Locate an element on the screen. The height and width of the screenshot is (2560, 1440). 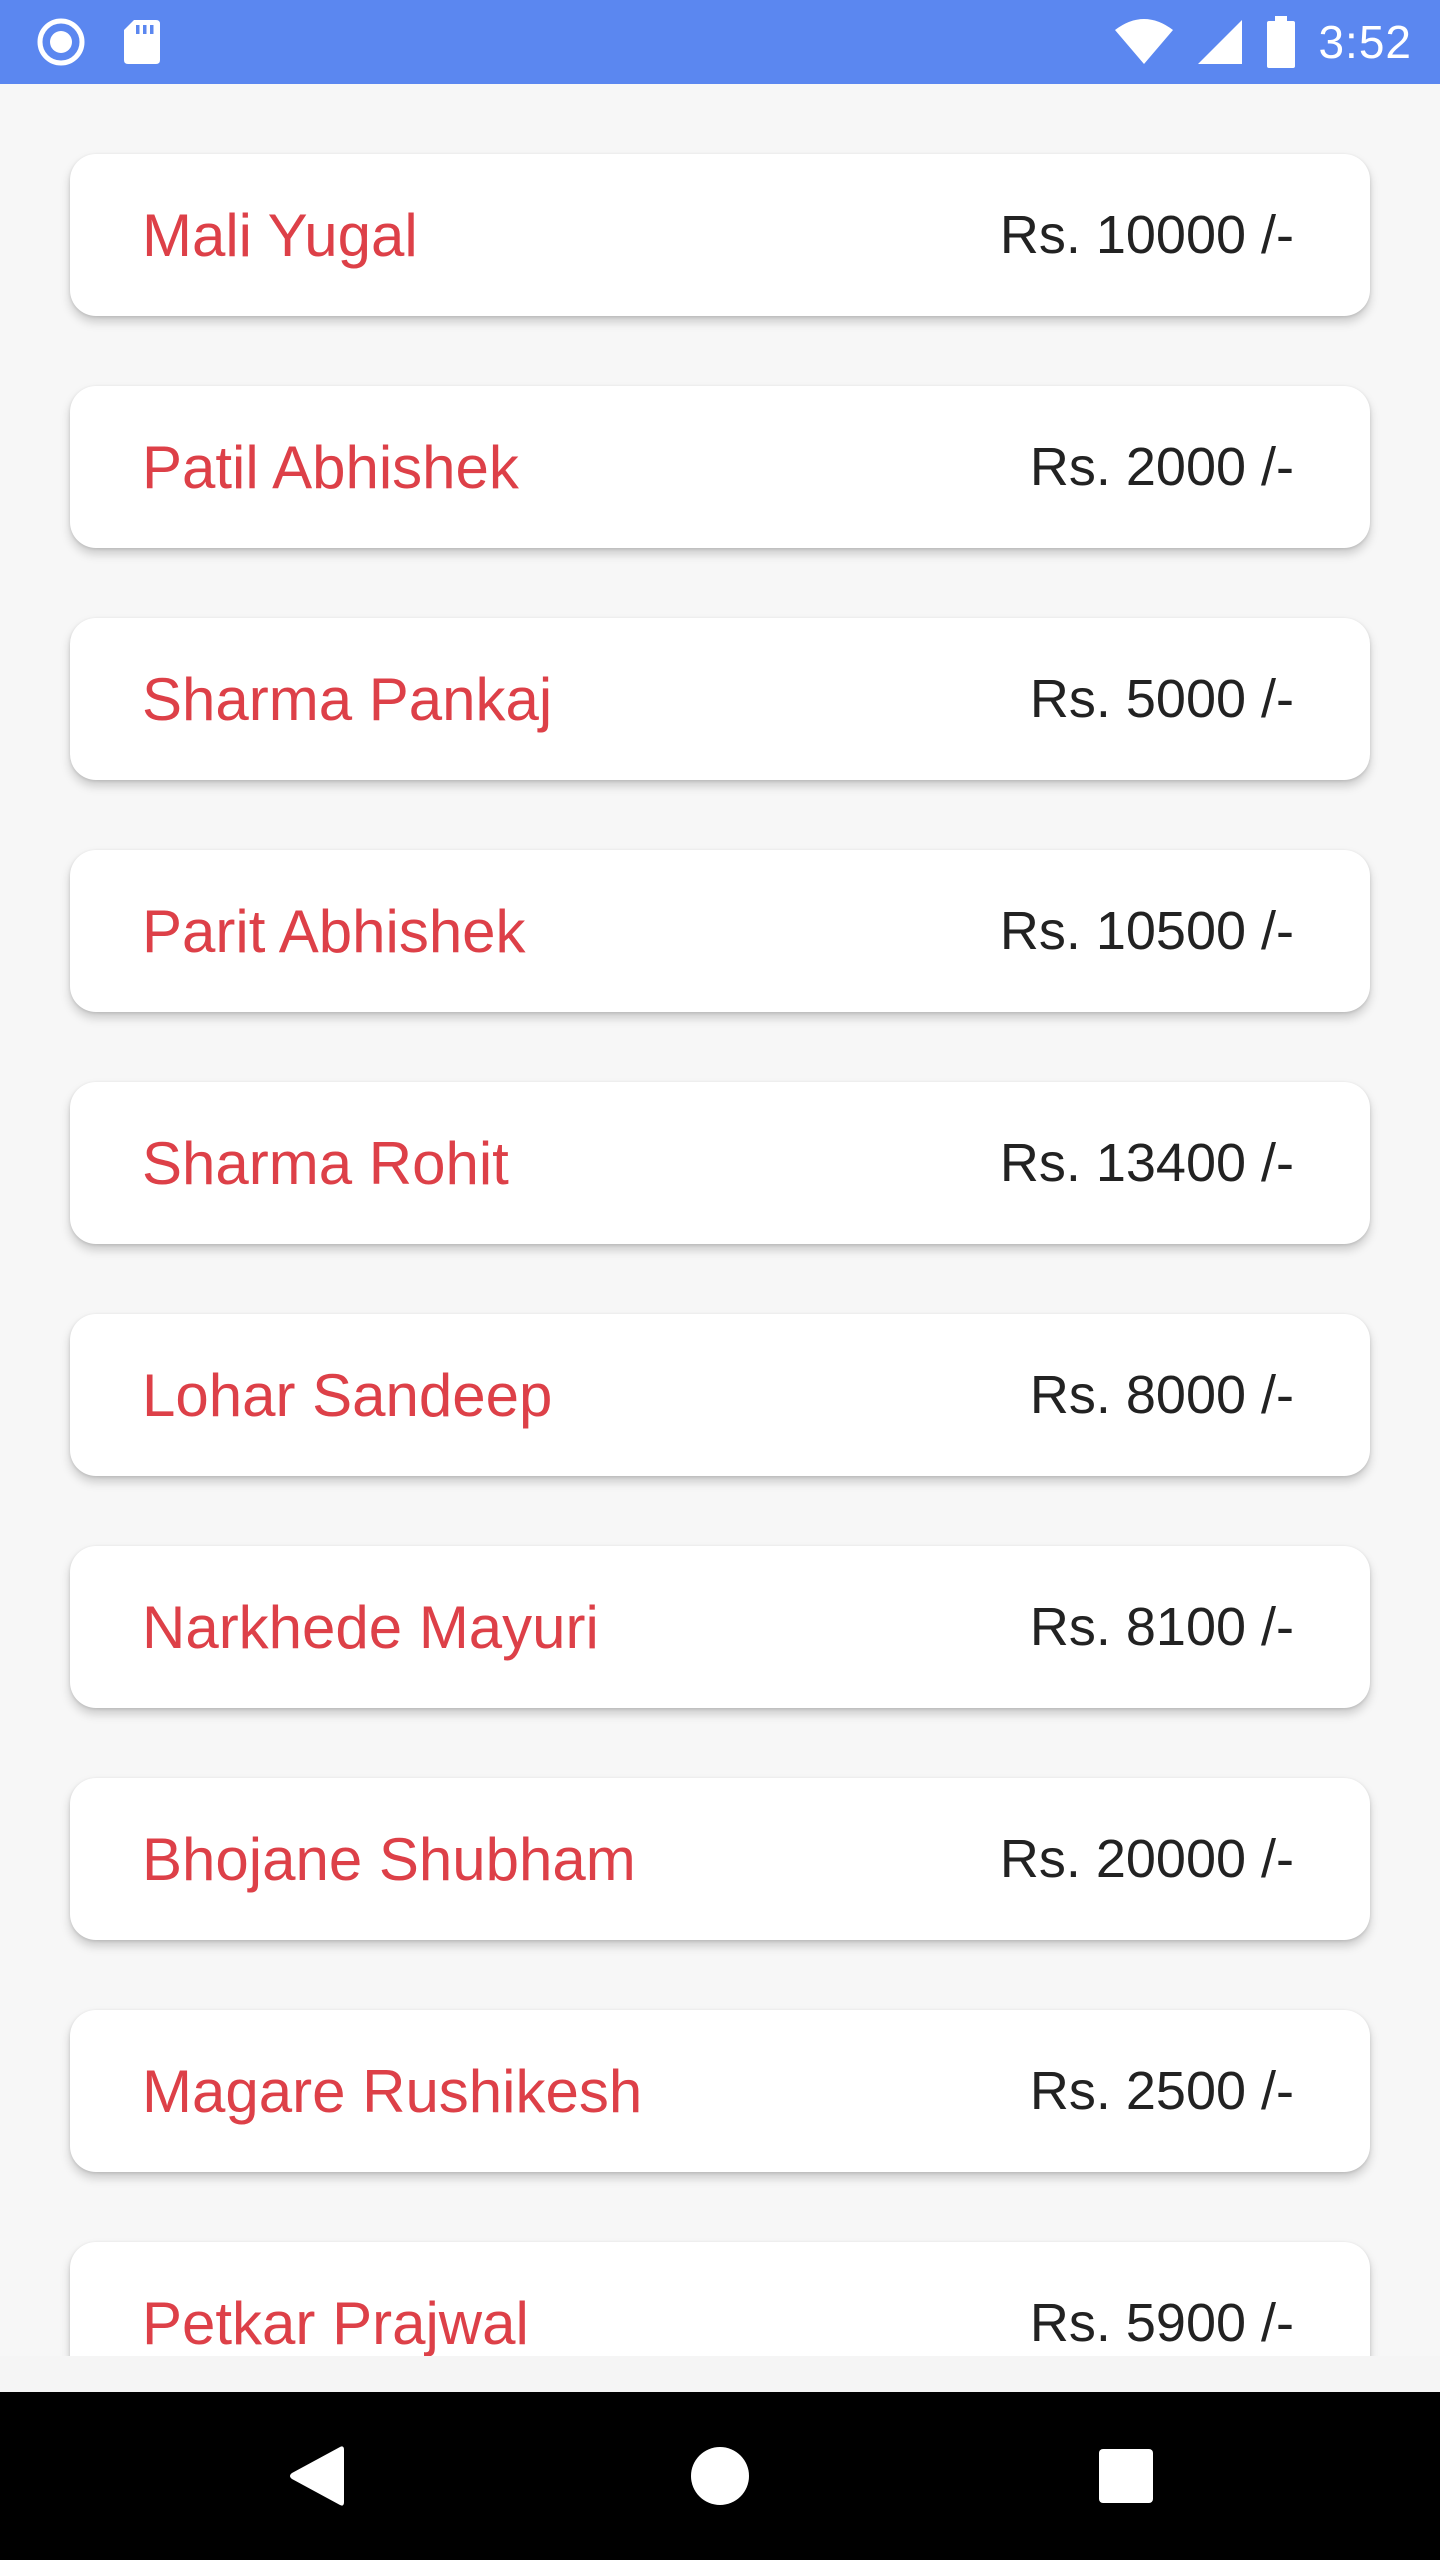
home-icon is located at coordinates (720, 2476).